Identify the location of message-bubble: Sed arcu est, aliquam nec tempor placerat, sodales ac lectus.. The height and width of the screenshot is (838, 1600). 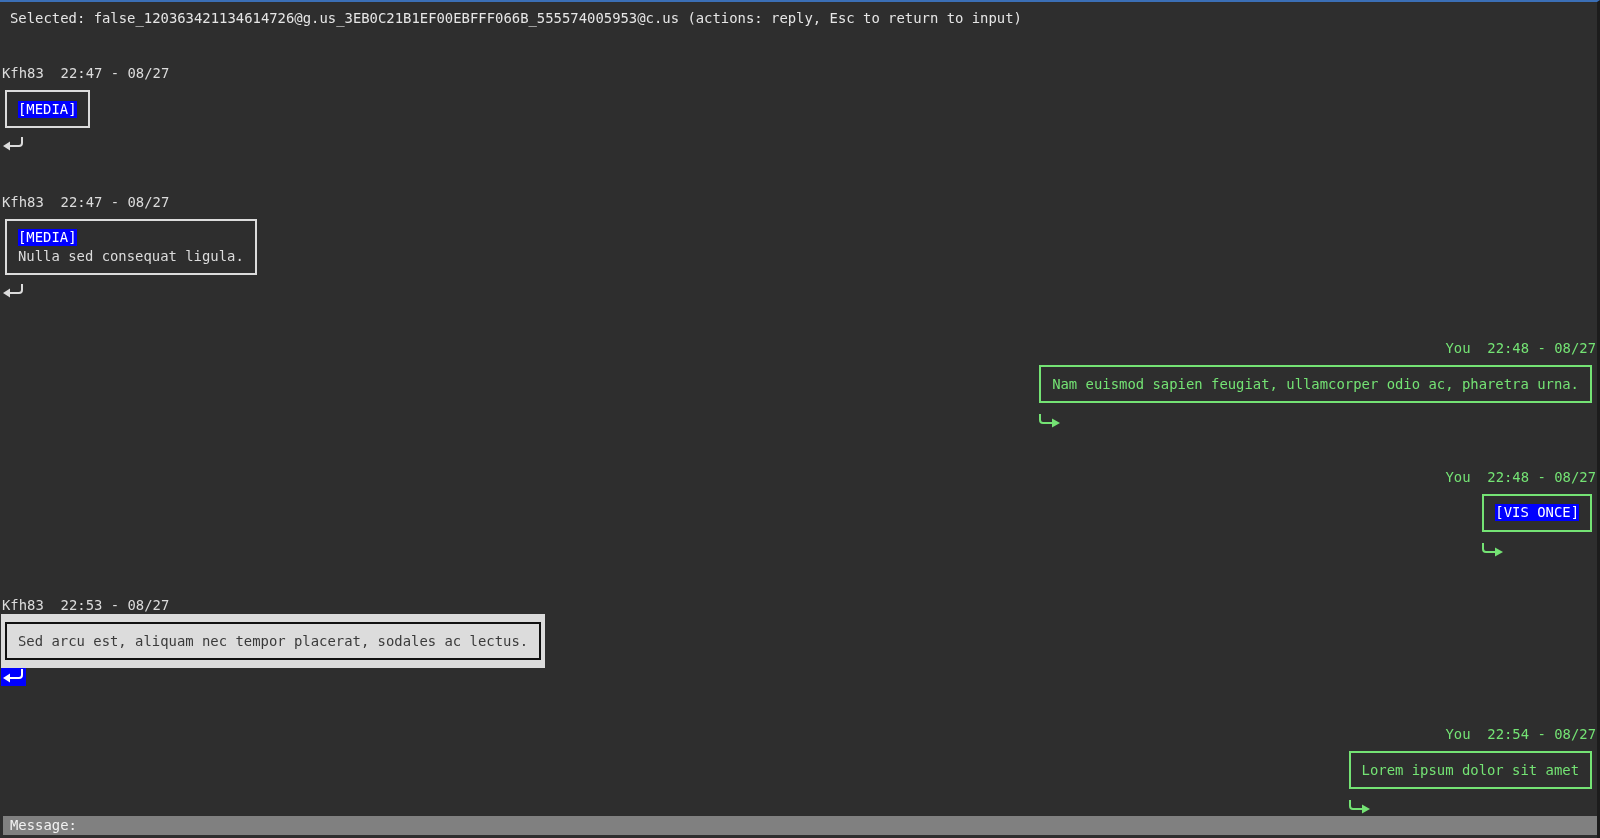
(273, 641).